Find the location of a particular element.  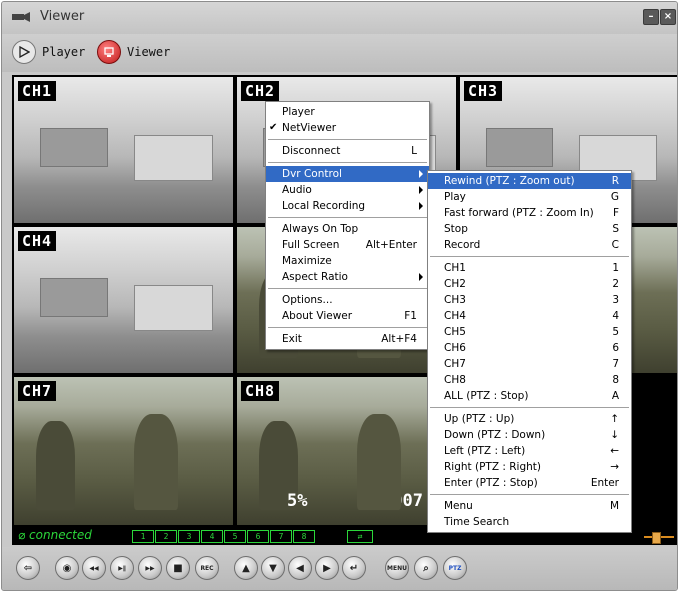

mode-bar: Player Viewer is located at coordinates (339, 53).